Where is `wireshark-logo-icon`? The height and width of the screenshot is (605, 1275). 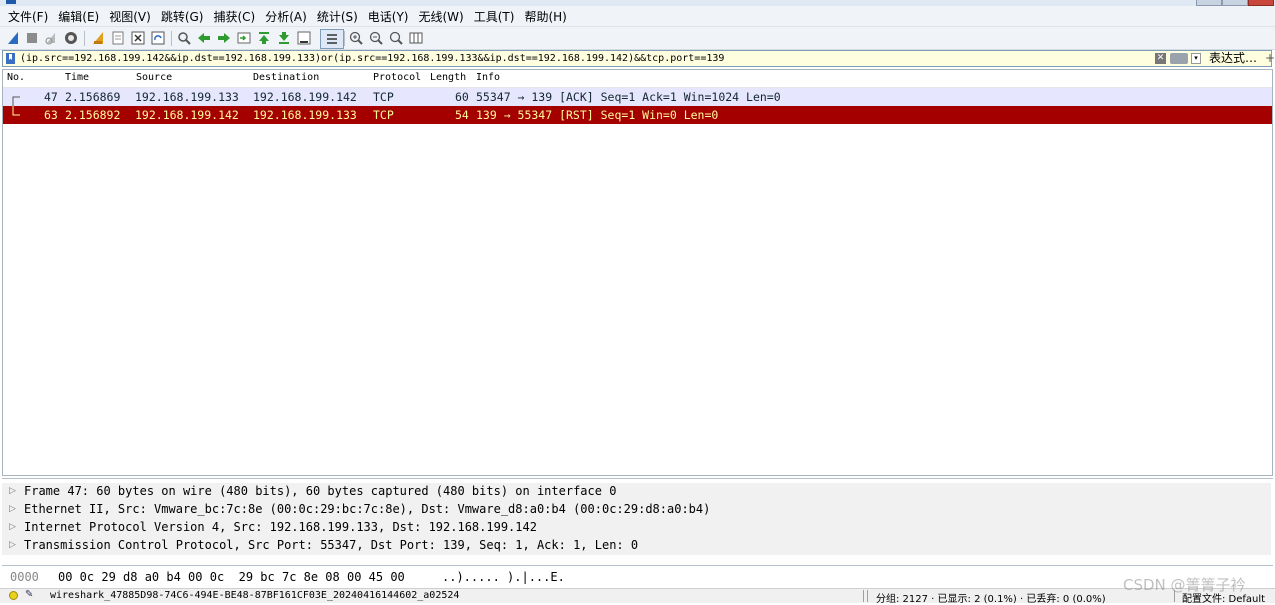 wireshark-logo-icon is located at coordinates (11, 2).